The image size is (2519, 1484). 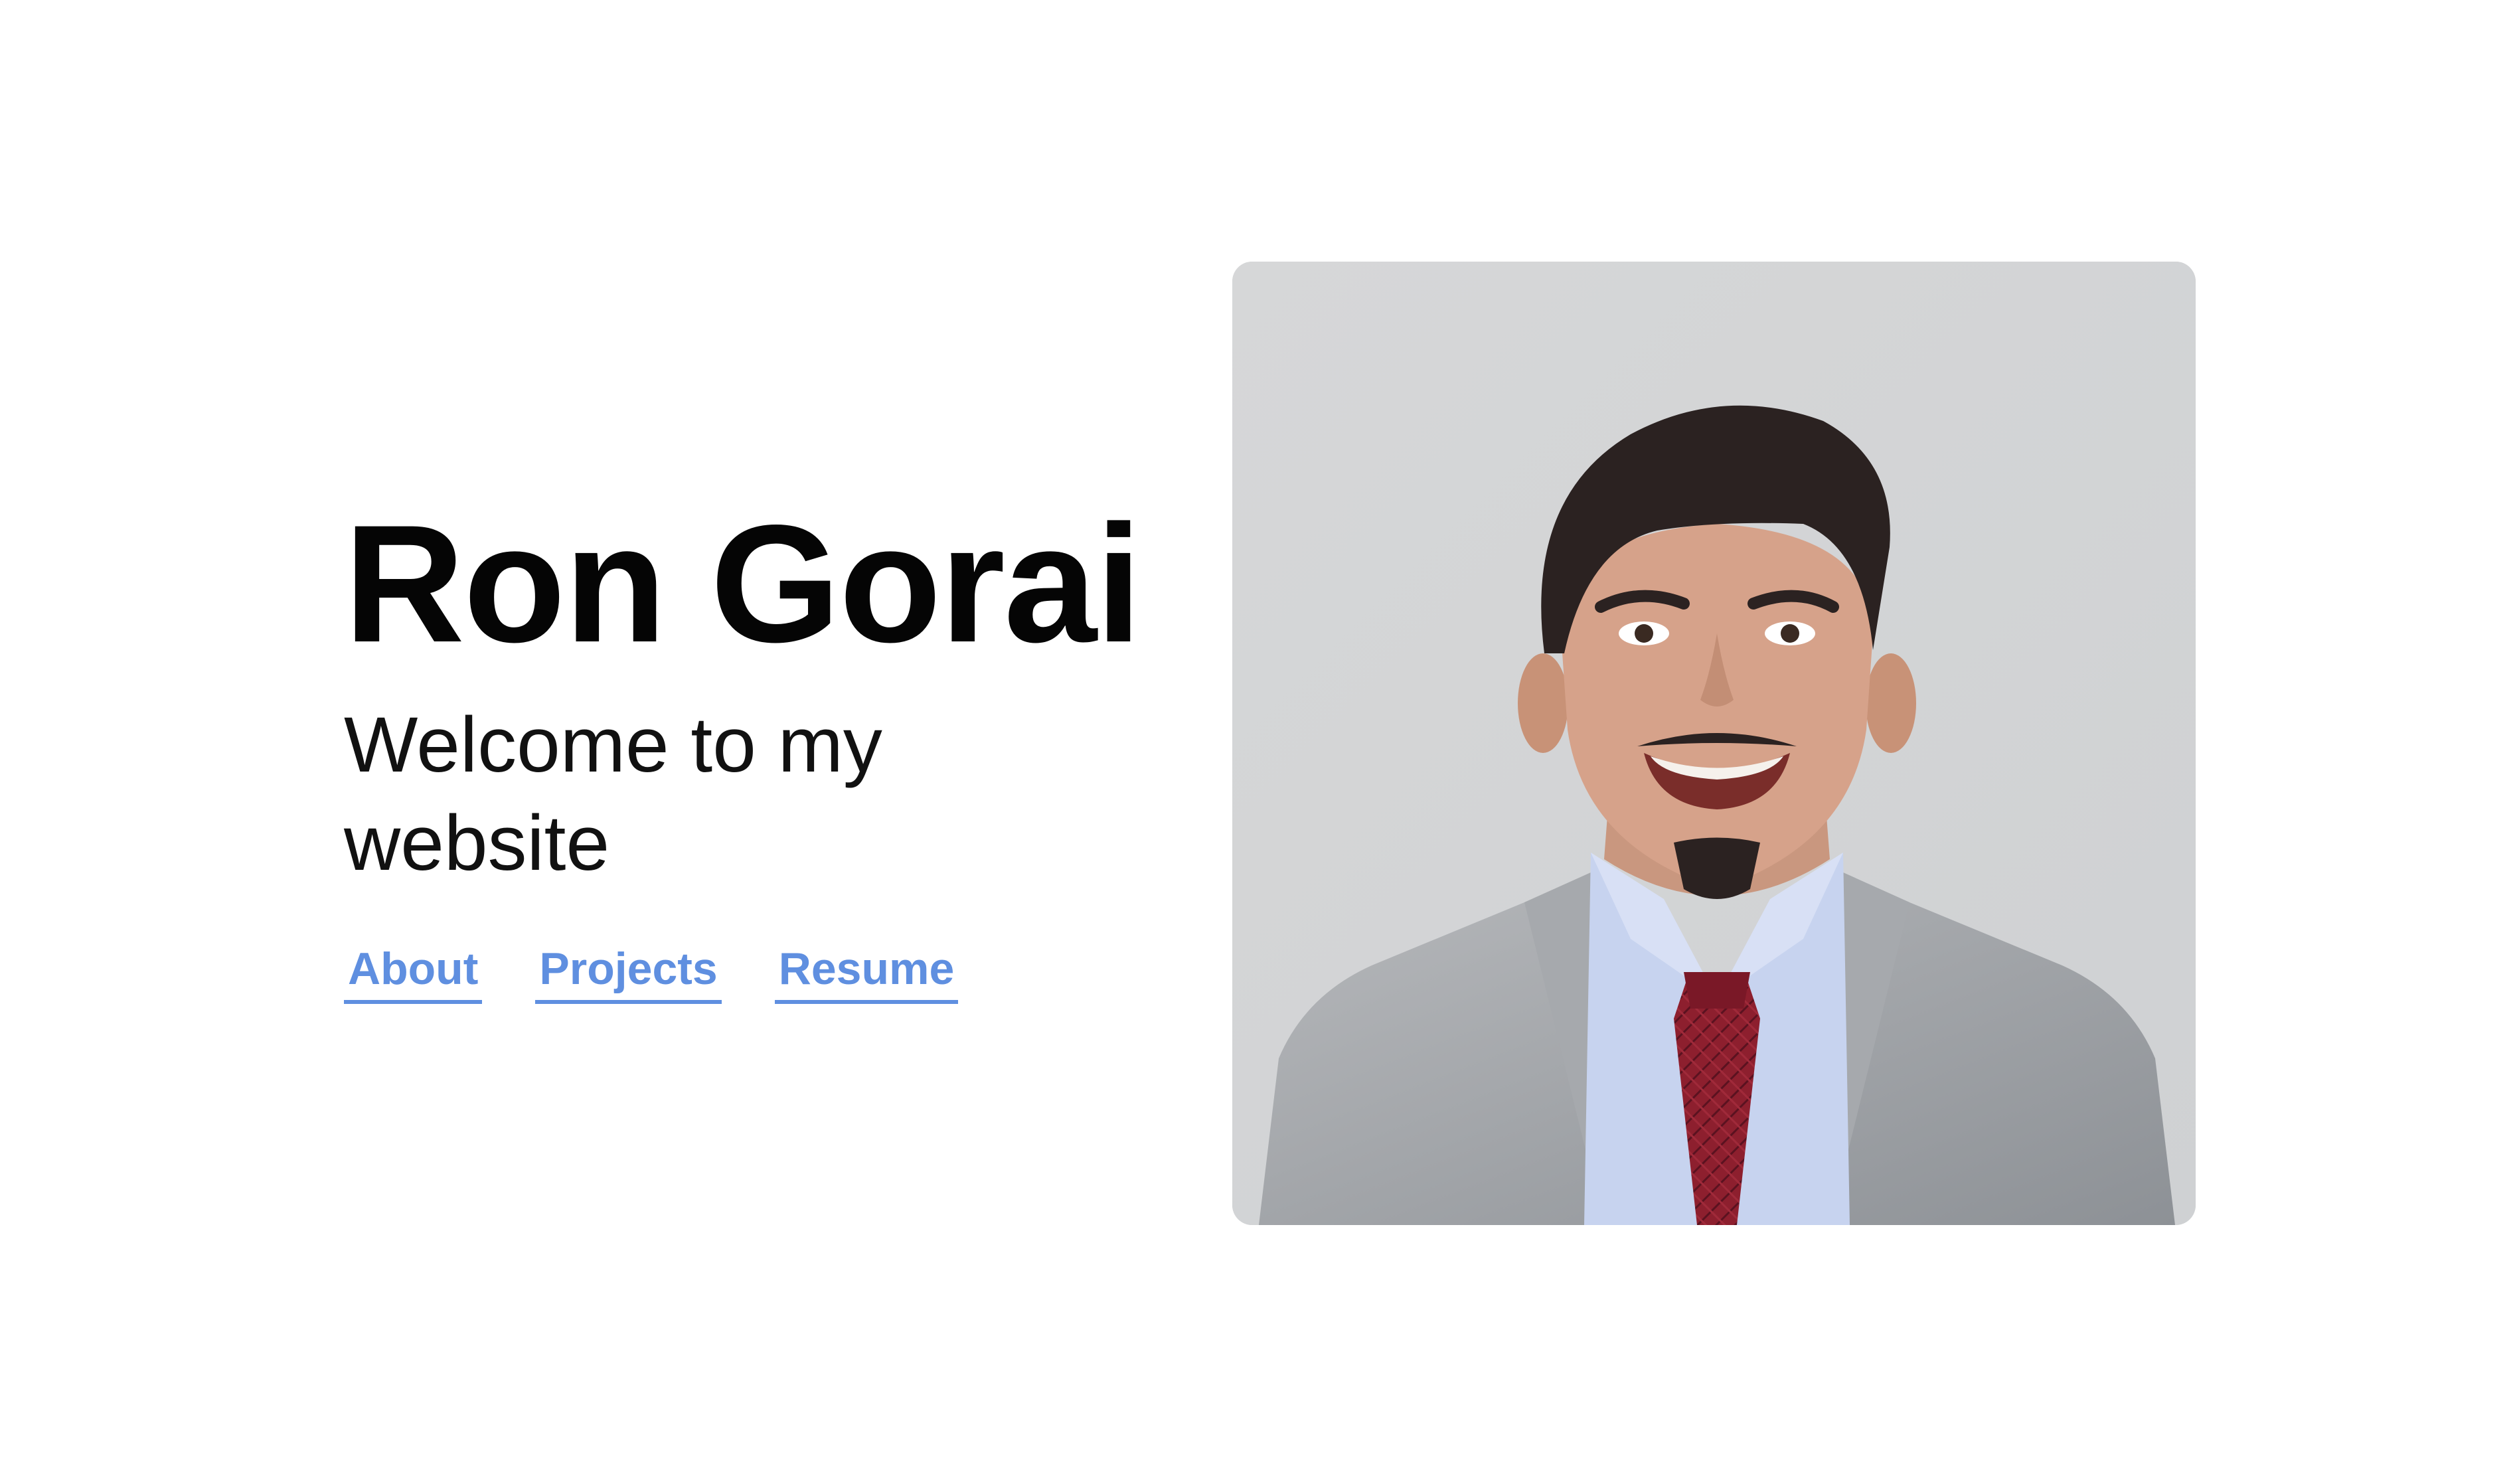 I want to click on welcome-subtitle: Welcome to my website, so click(x=613, y=794).